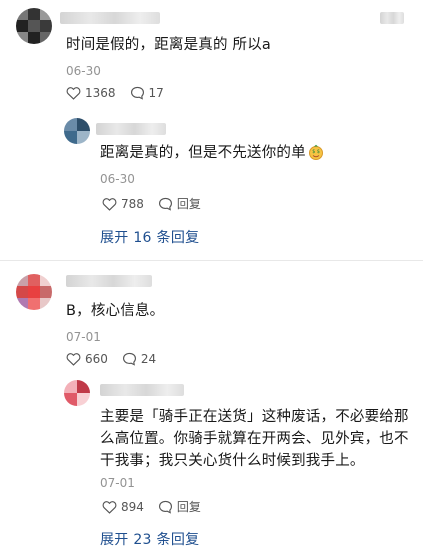 The height and width of the screenshot is (554, 423). I want to click on expand-replies-link: 展开 16 条回复, so click(149, 237).